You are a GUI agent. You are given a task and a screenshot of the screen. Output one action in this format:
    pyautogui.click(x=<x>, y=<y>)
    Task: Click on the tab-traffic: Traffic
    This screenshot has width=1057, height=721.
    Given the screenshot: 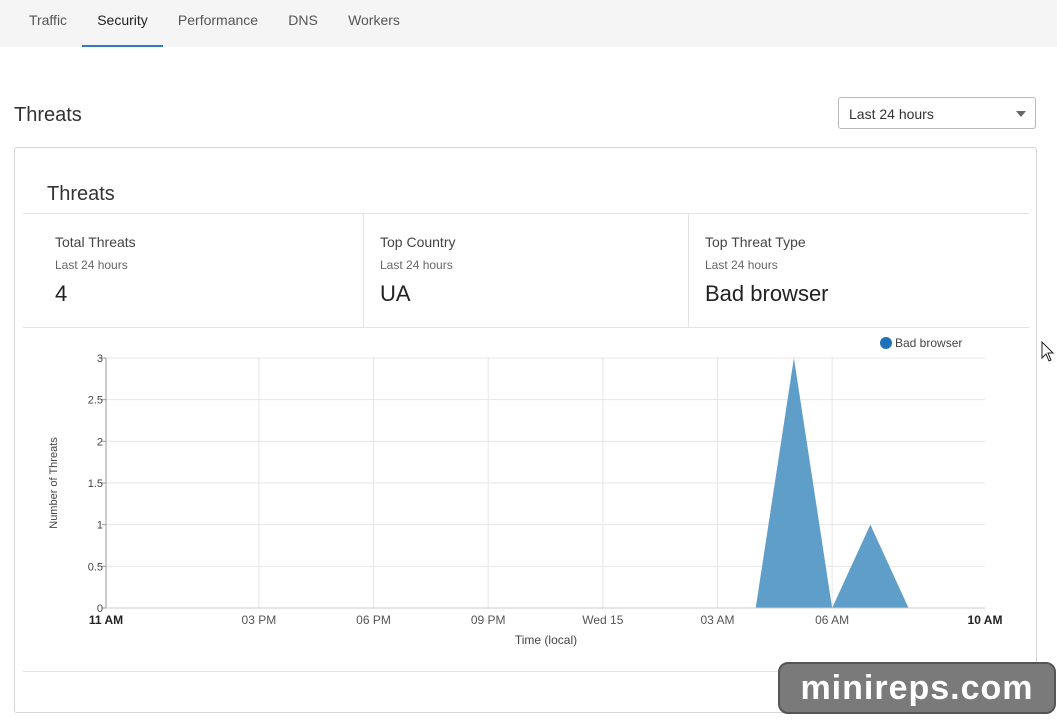 What is the action you would take?
    pyautogui.click(x=48, y=23)
    